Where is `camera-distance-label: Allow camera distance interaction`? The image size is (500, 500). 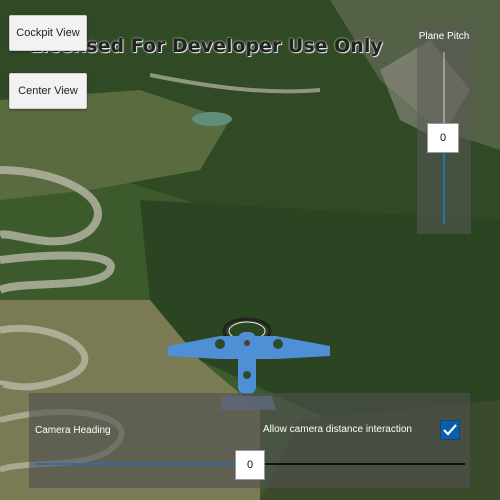 camera-distance-label: Allow camera distance interaction is located at coordinates (337, 429).